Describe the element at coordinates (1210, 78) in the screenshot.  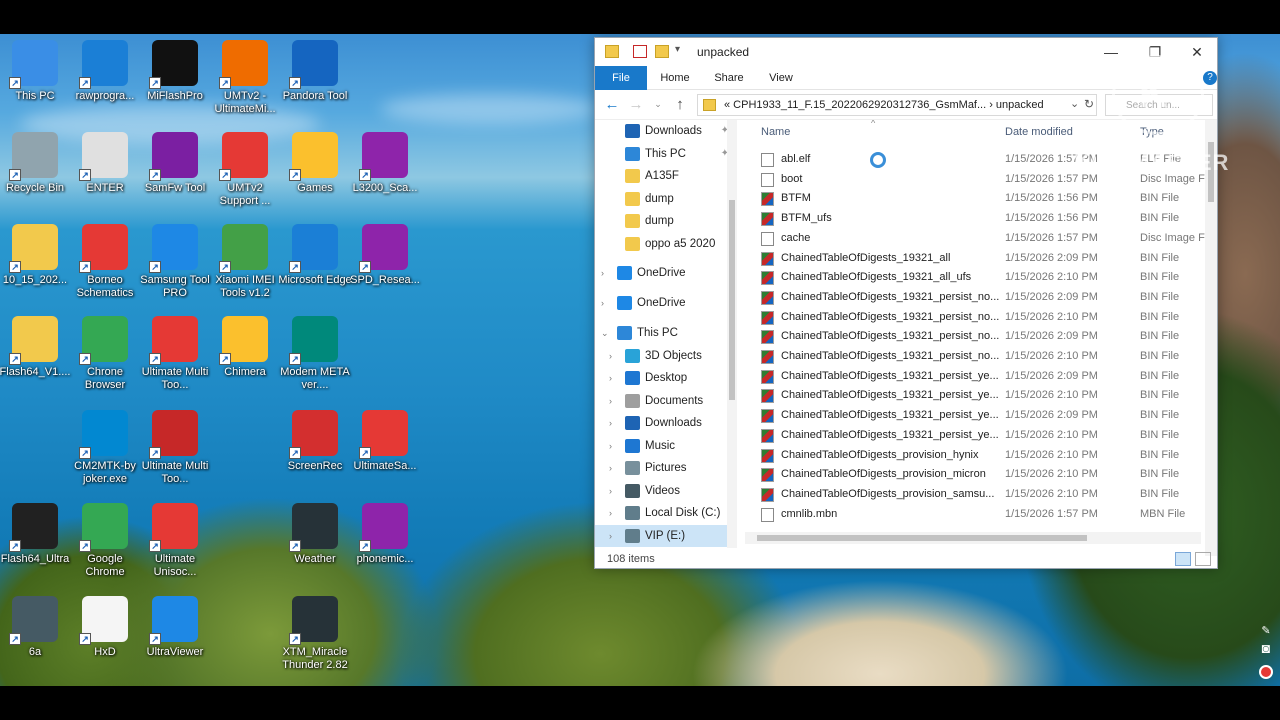
I see `help-icon: ?` at that location.